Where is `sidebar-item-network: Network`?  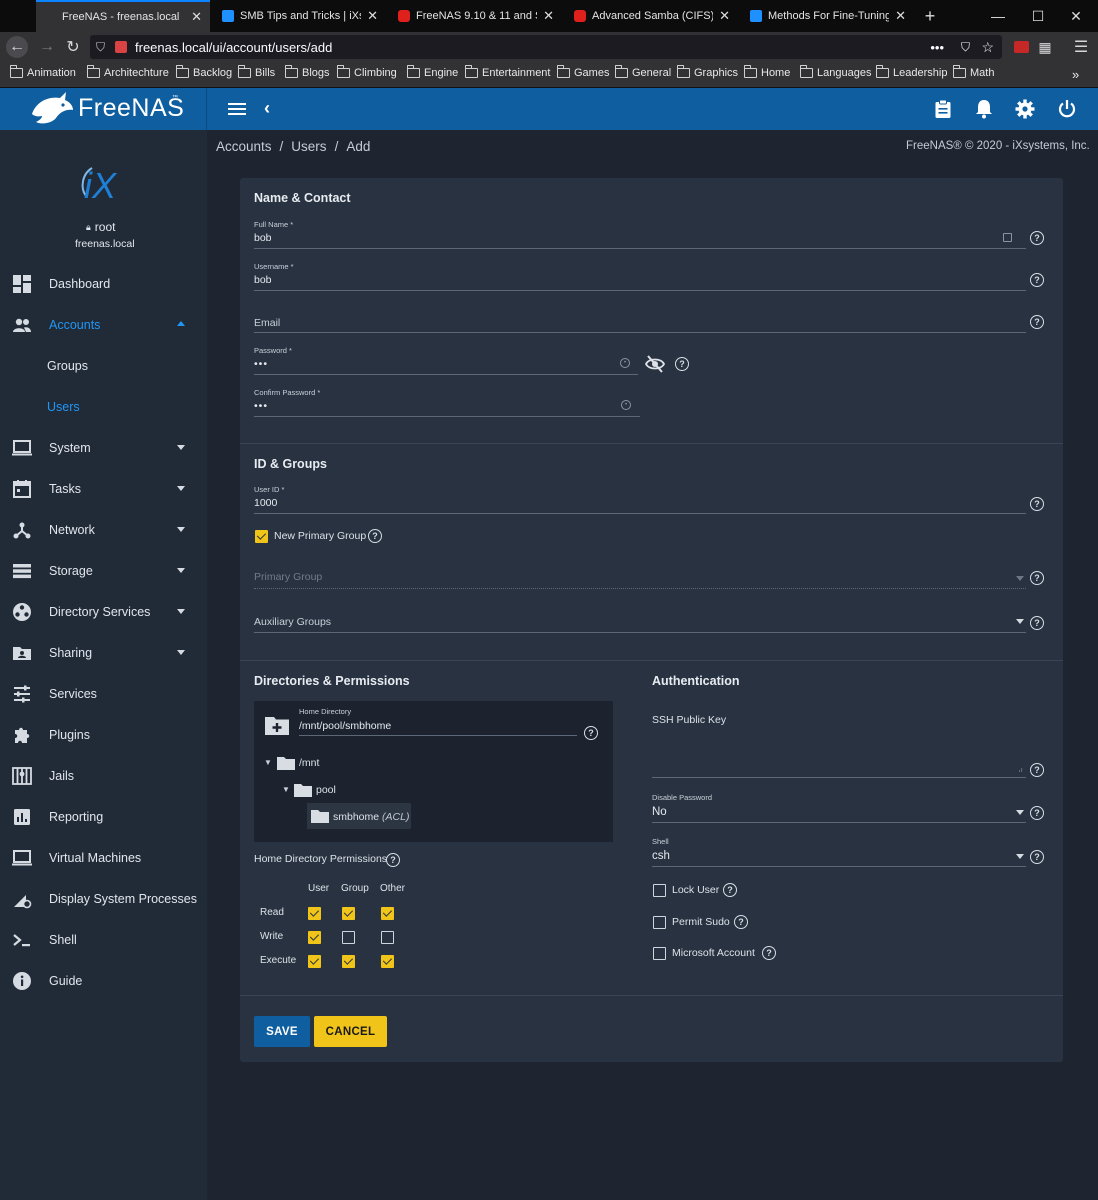 sidebar-item-network: Network is located at coordinates (103, 529).